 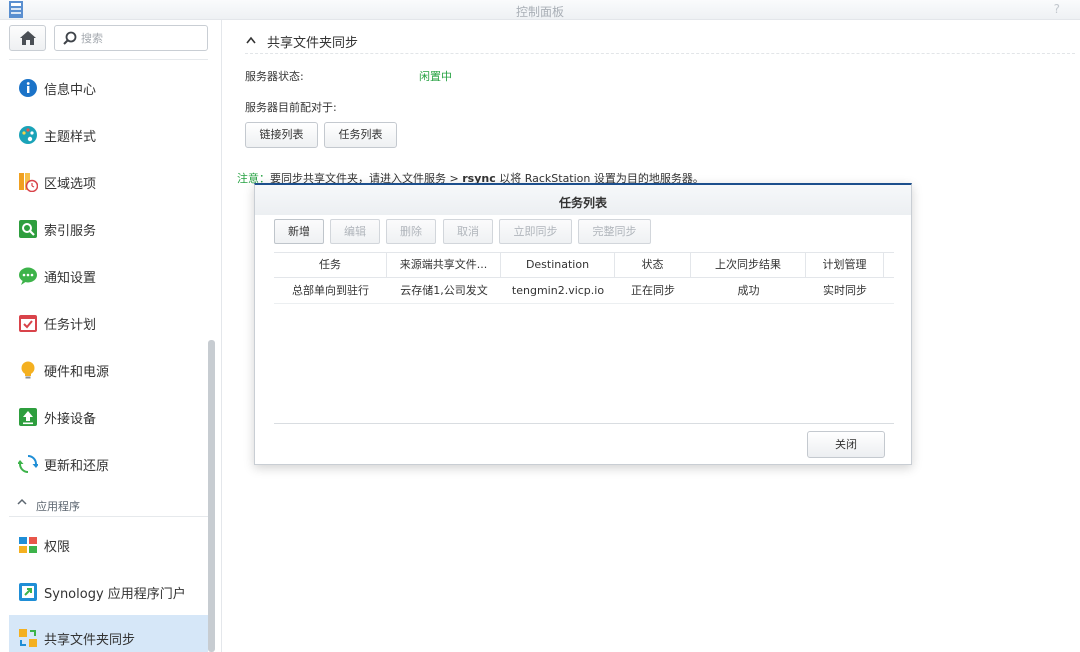 I want to click on dialog-header: 任务列表, so click(x=583, y=200).